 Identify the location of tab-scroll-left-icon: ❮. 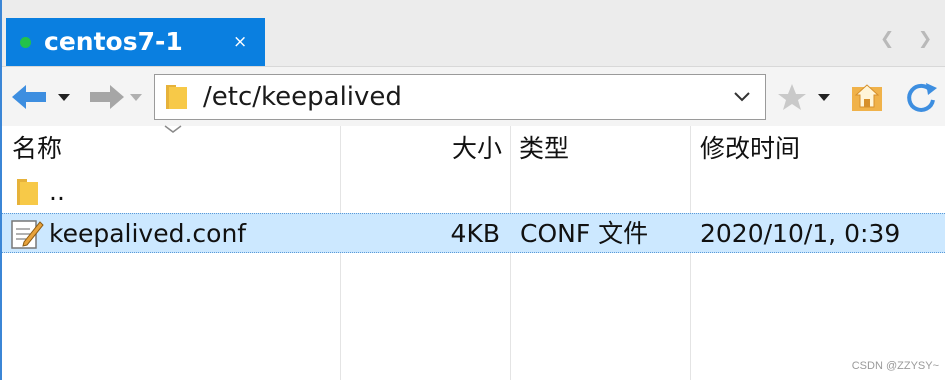
(887, 39).